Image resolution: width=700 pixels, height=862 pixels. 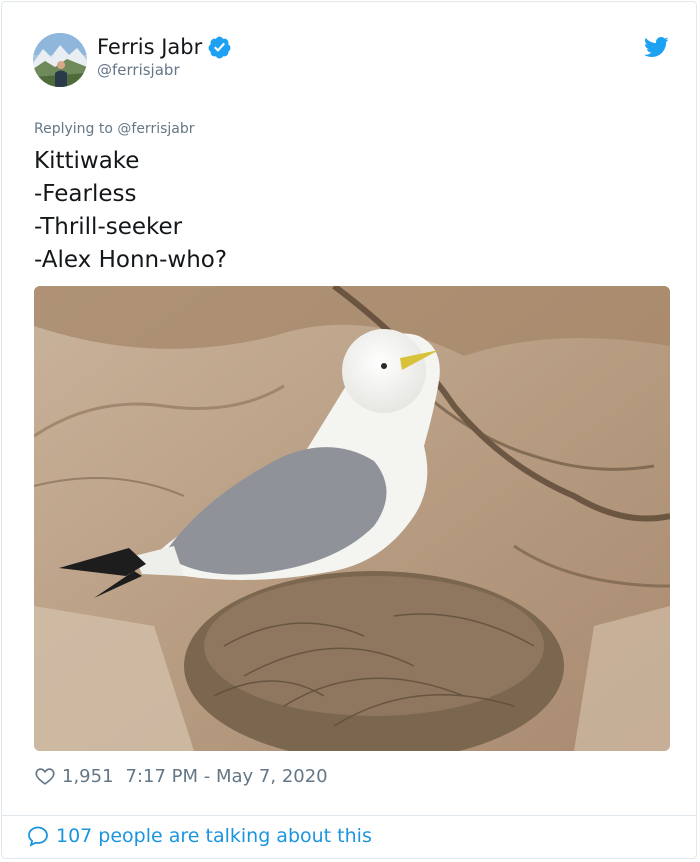 What do you see at coordinates (38, 836) in the screenshot?
I see `speech-bubble-icon` at bounding box center [38, 836].